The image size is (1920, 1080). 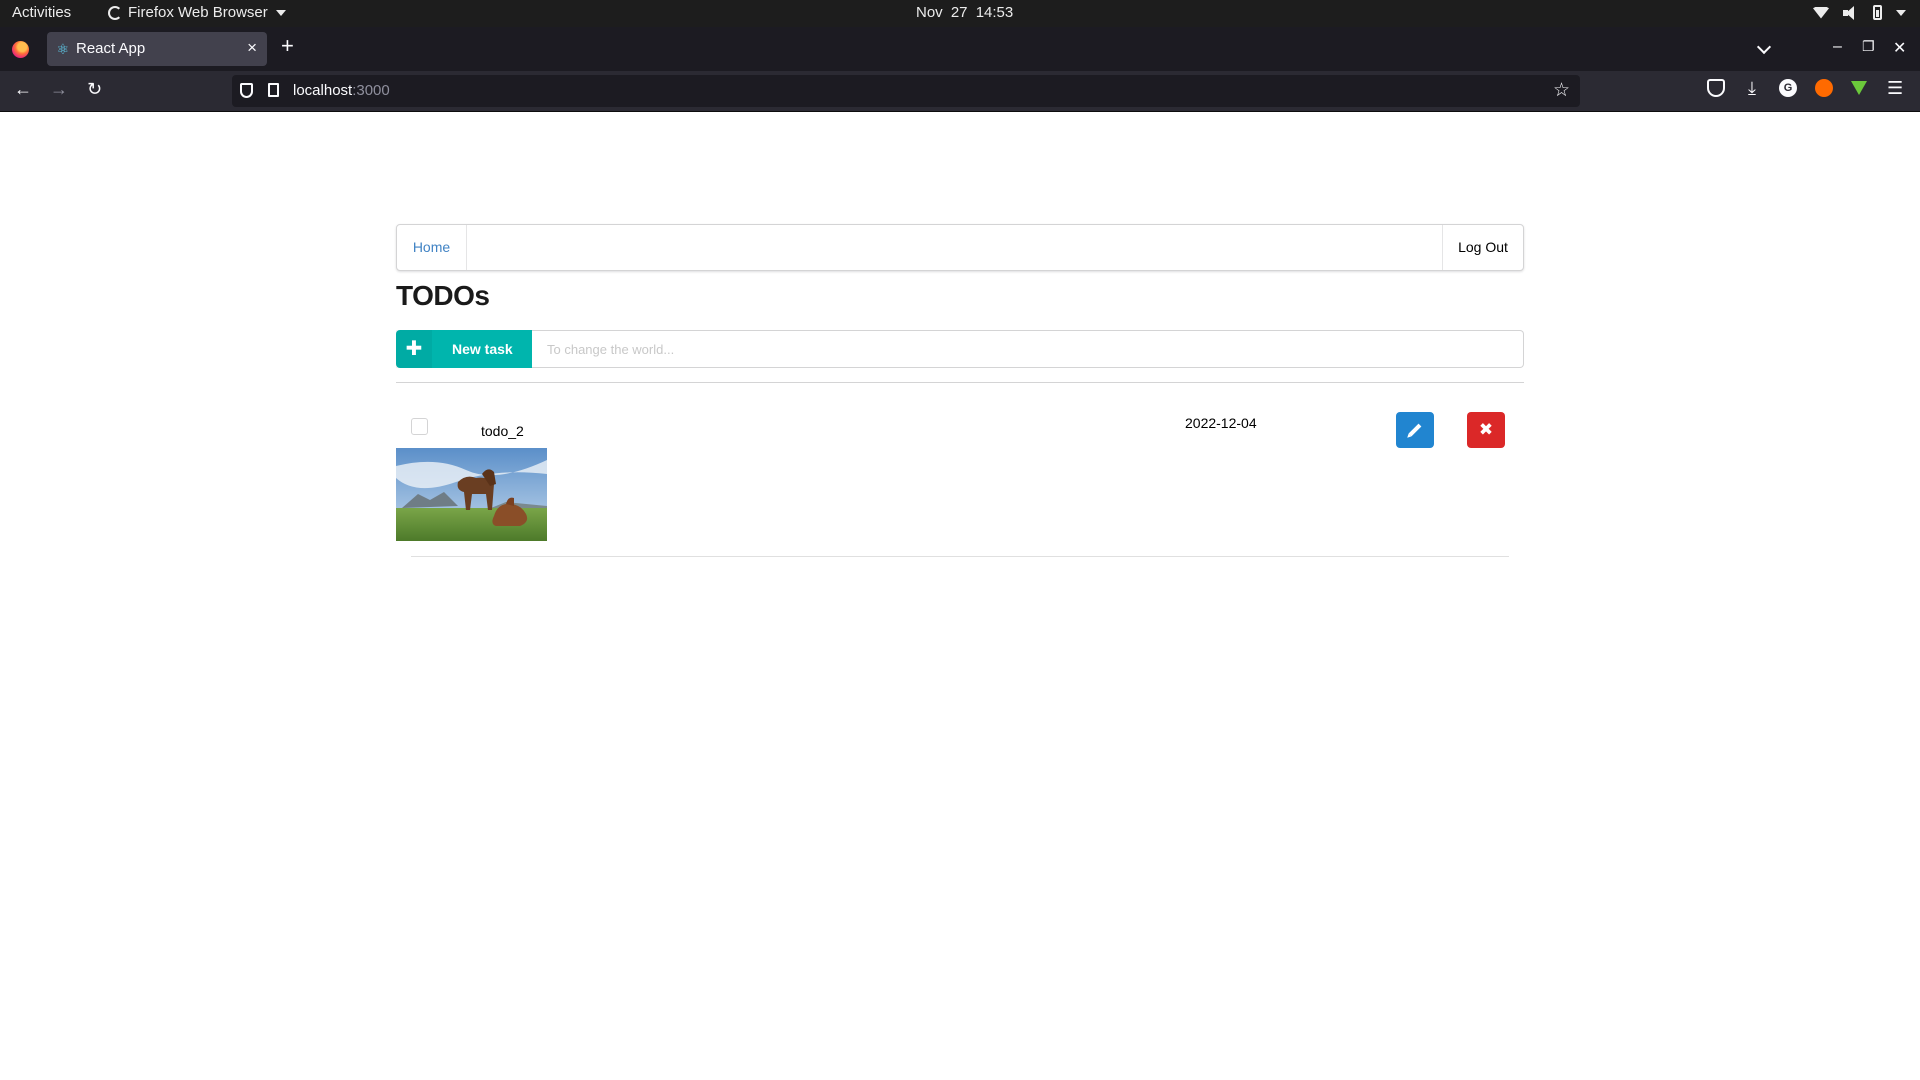 What do you see at coordinates (287, 46) in the screenshot?
I see `new-tab-button: +` at bounding box center [287, 46].